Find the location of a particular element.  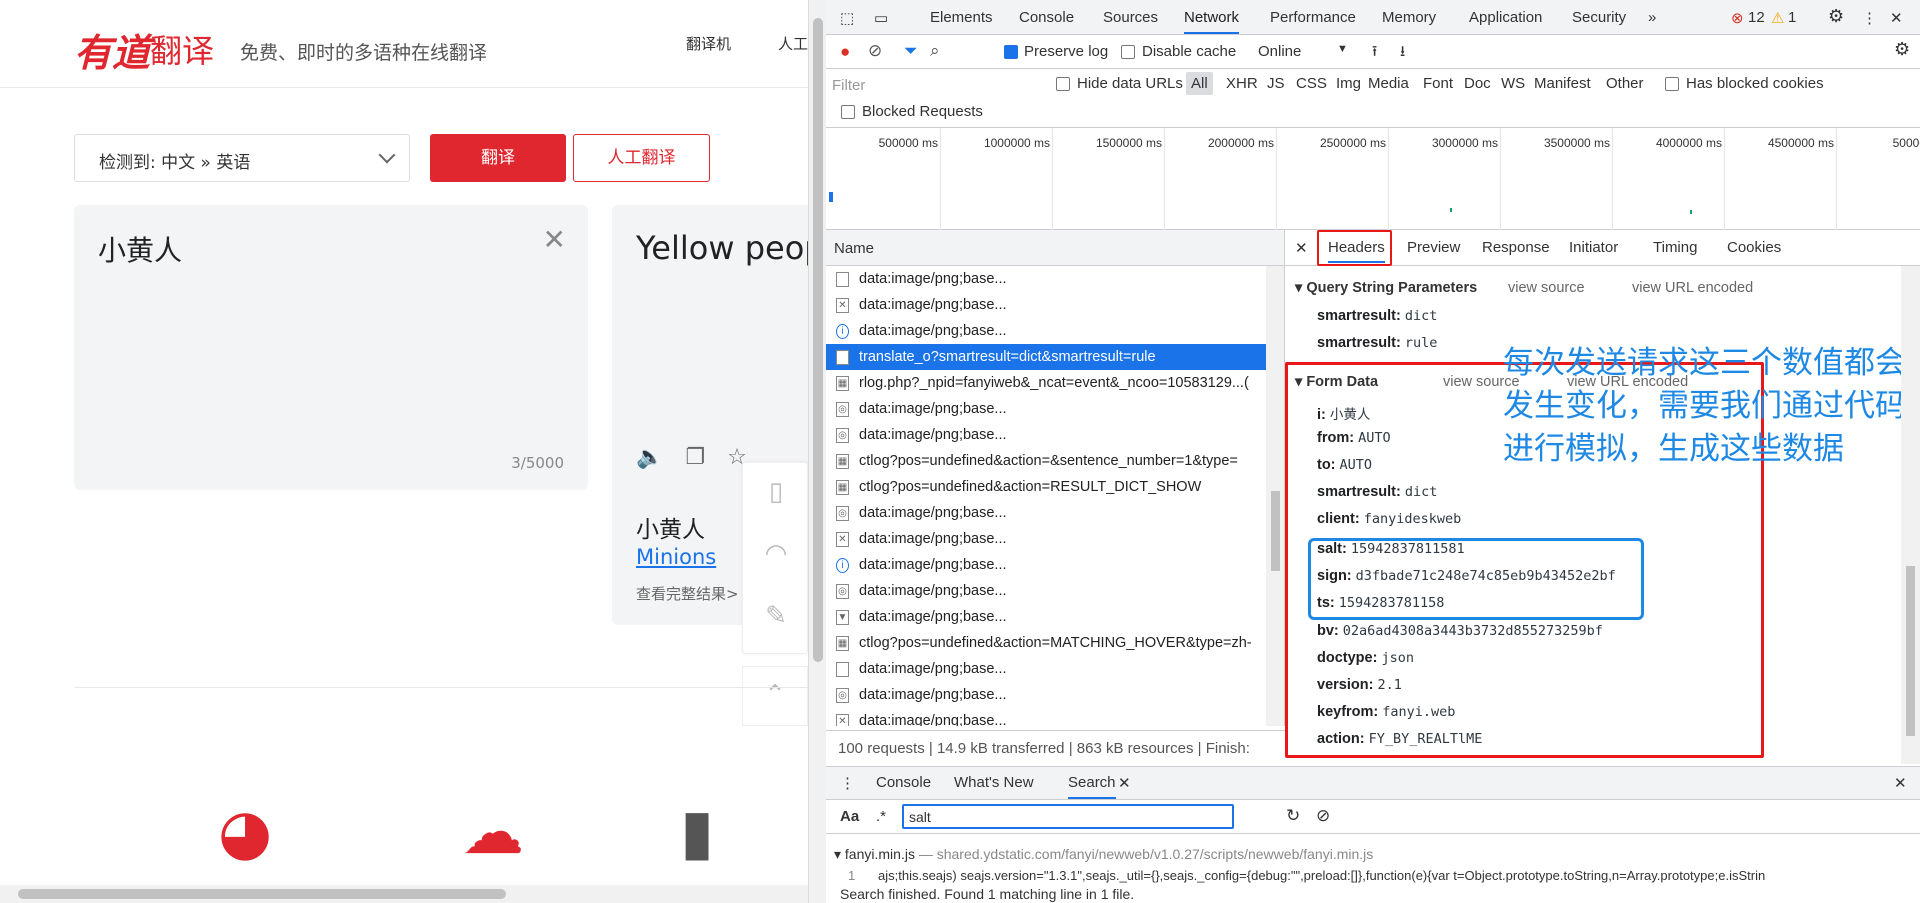

filter-type-other: Other is located at coordinates (1625, 83).